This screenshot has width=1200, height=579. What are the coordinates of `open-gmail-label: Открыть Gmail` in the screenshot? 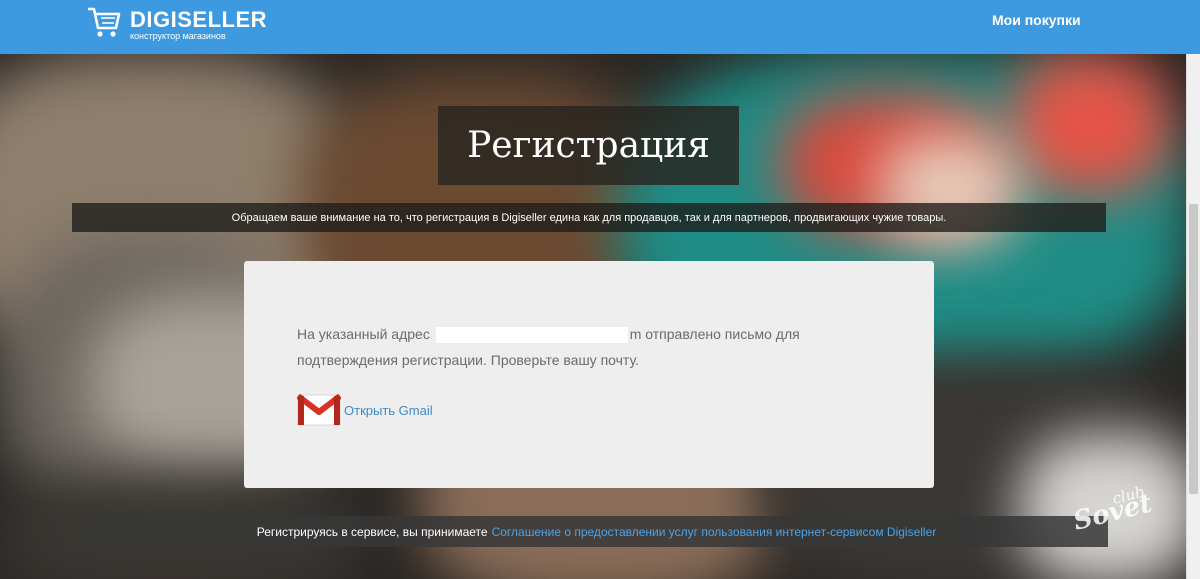 It's located at (388, 410).